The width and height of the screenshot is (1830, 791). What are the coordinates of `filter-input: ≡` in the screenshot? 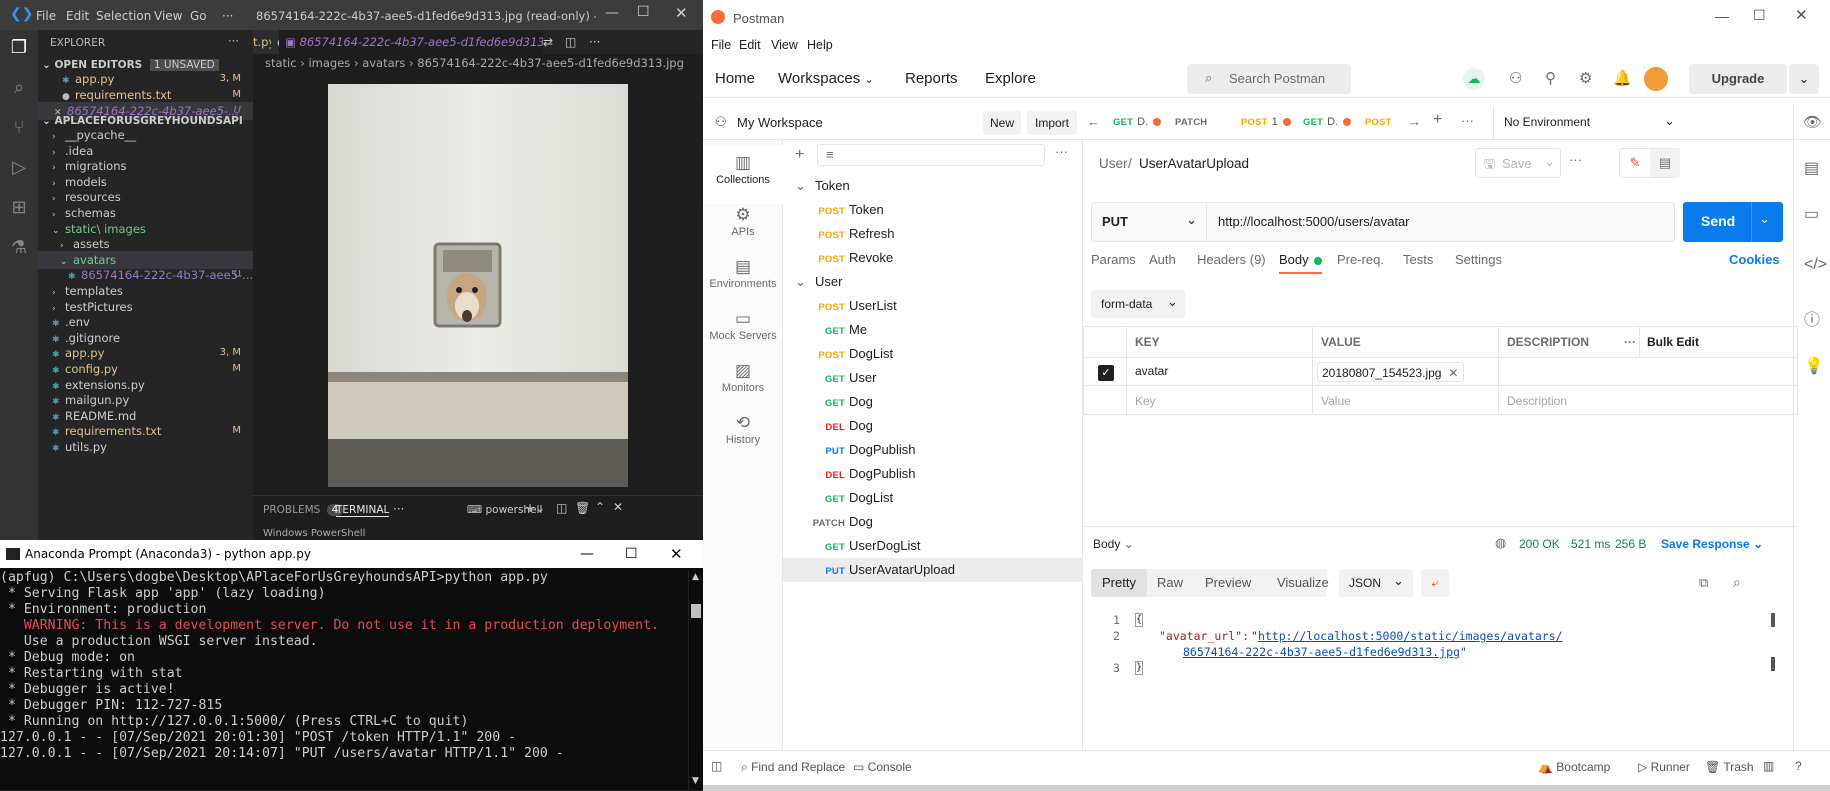 It's located at (931, 155).